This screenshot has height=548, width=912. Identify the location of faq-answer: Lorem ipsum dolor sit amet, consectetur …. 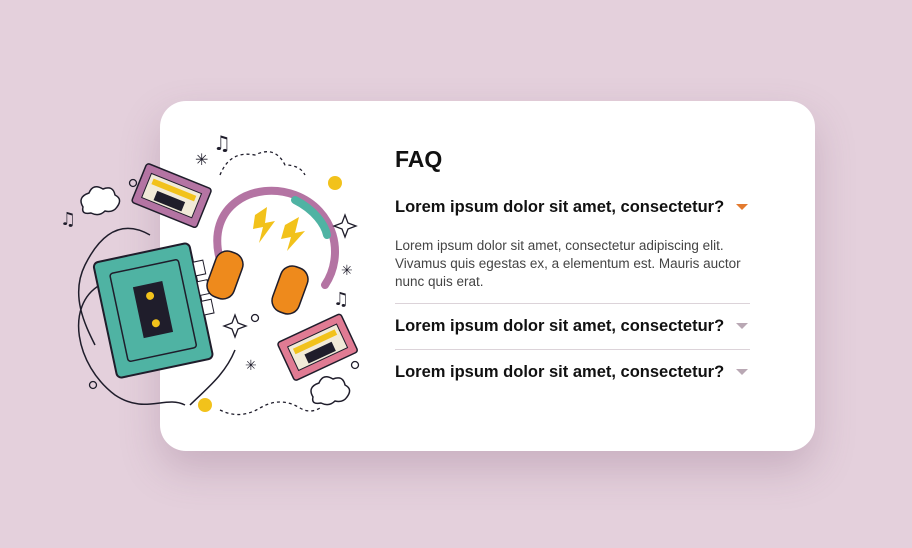
(568, 263).